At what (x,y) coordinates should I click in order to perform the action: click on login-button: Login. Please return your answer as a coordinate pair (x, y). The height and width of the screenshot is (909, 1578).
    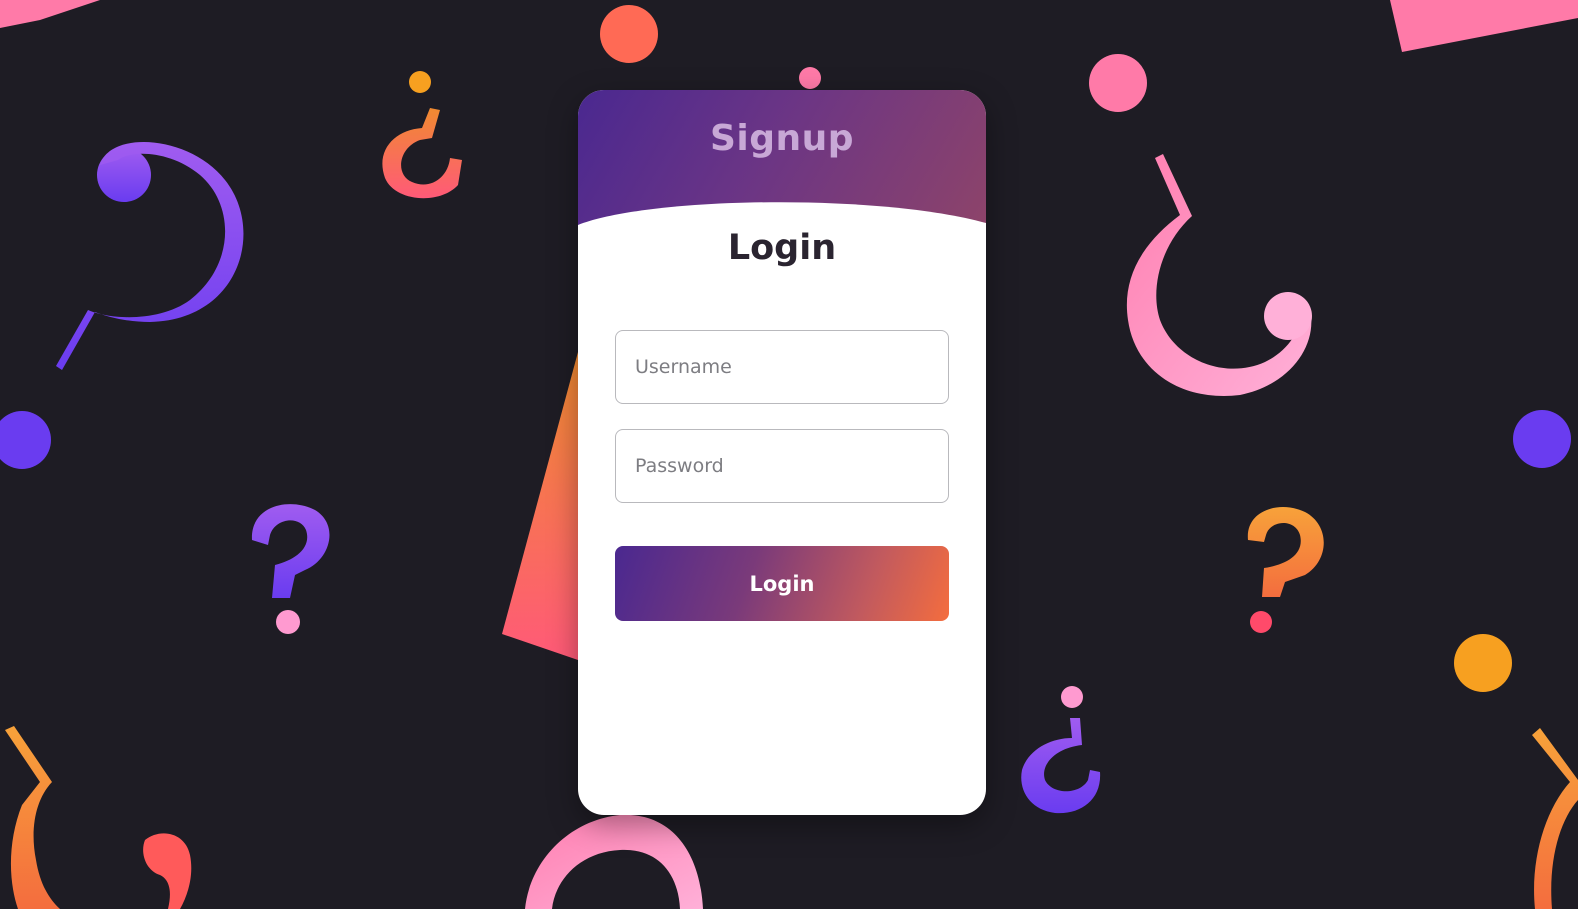
    Looking at the image, I should click on (782, 583).